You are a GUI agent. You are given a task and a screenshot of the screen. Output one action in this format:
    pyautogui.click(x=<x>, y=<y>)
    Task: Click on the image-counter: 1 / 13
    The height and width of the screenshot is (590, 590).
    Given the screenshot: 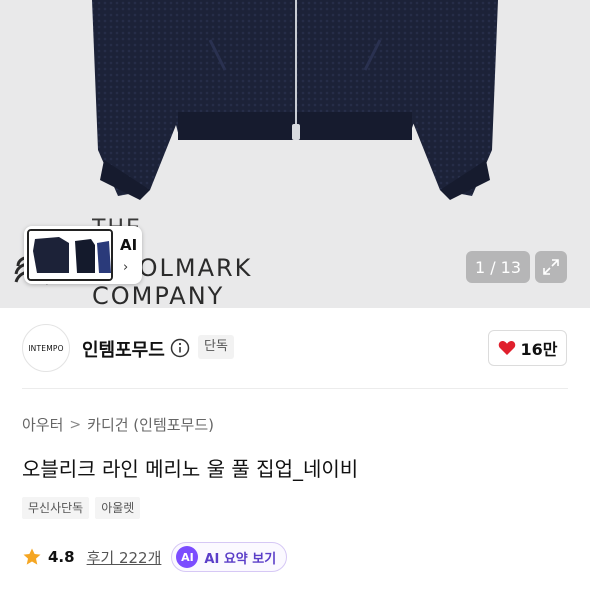 What is the action you would take?
    pyautogui.click(x=498, y=267)
    